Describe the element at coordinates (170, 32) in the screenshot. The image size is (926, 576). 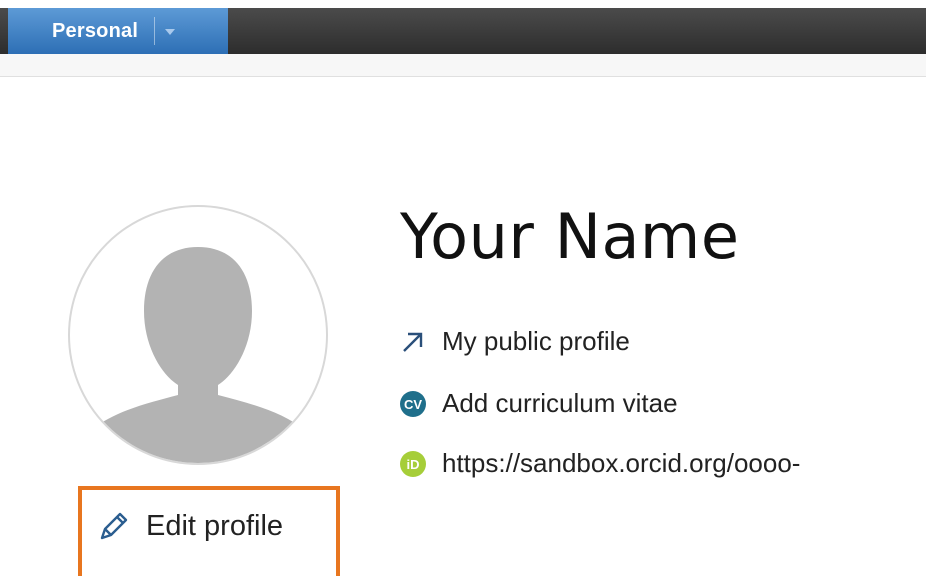
I see `dropdown-caret-icon` at that location.